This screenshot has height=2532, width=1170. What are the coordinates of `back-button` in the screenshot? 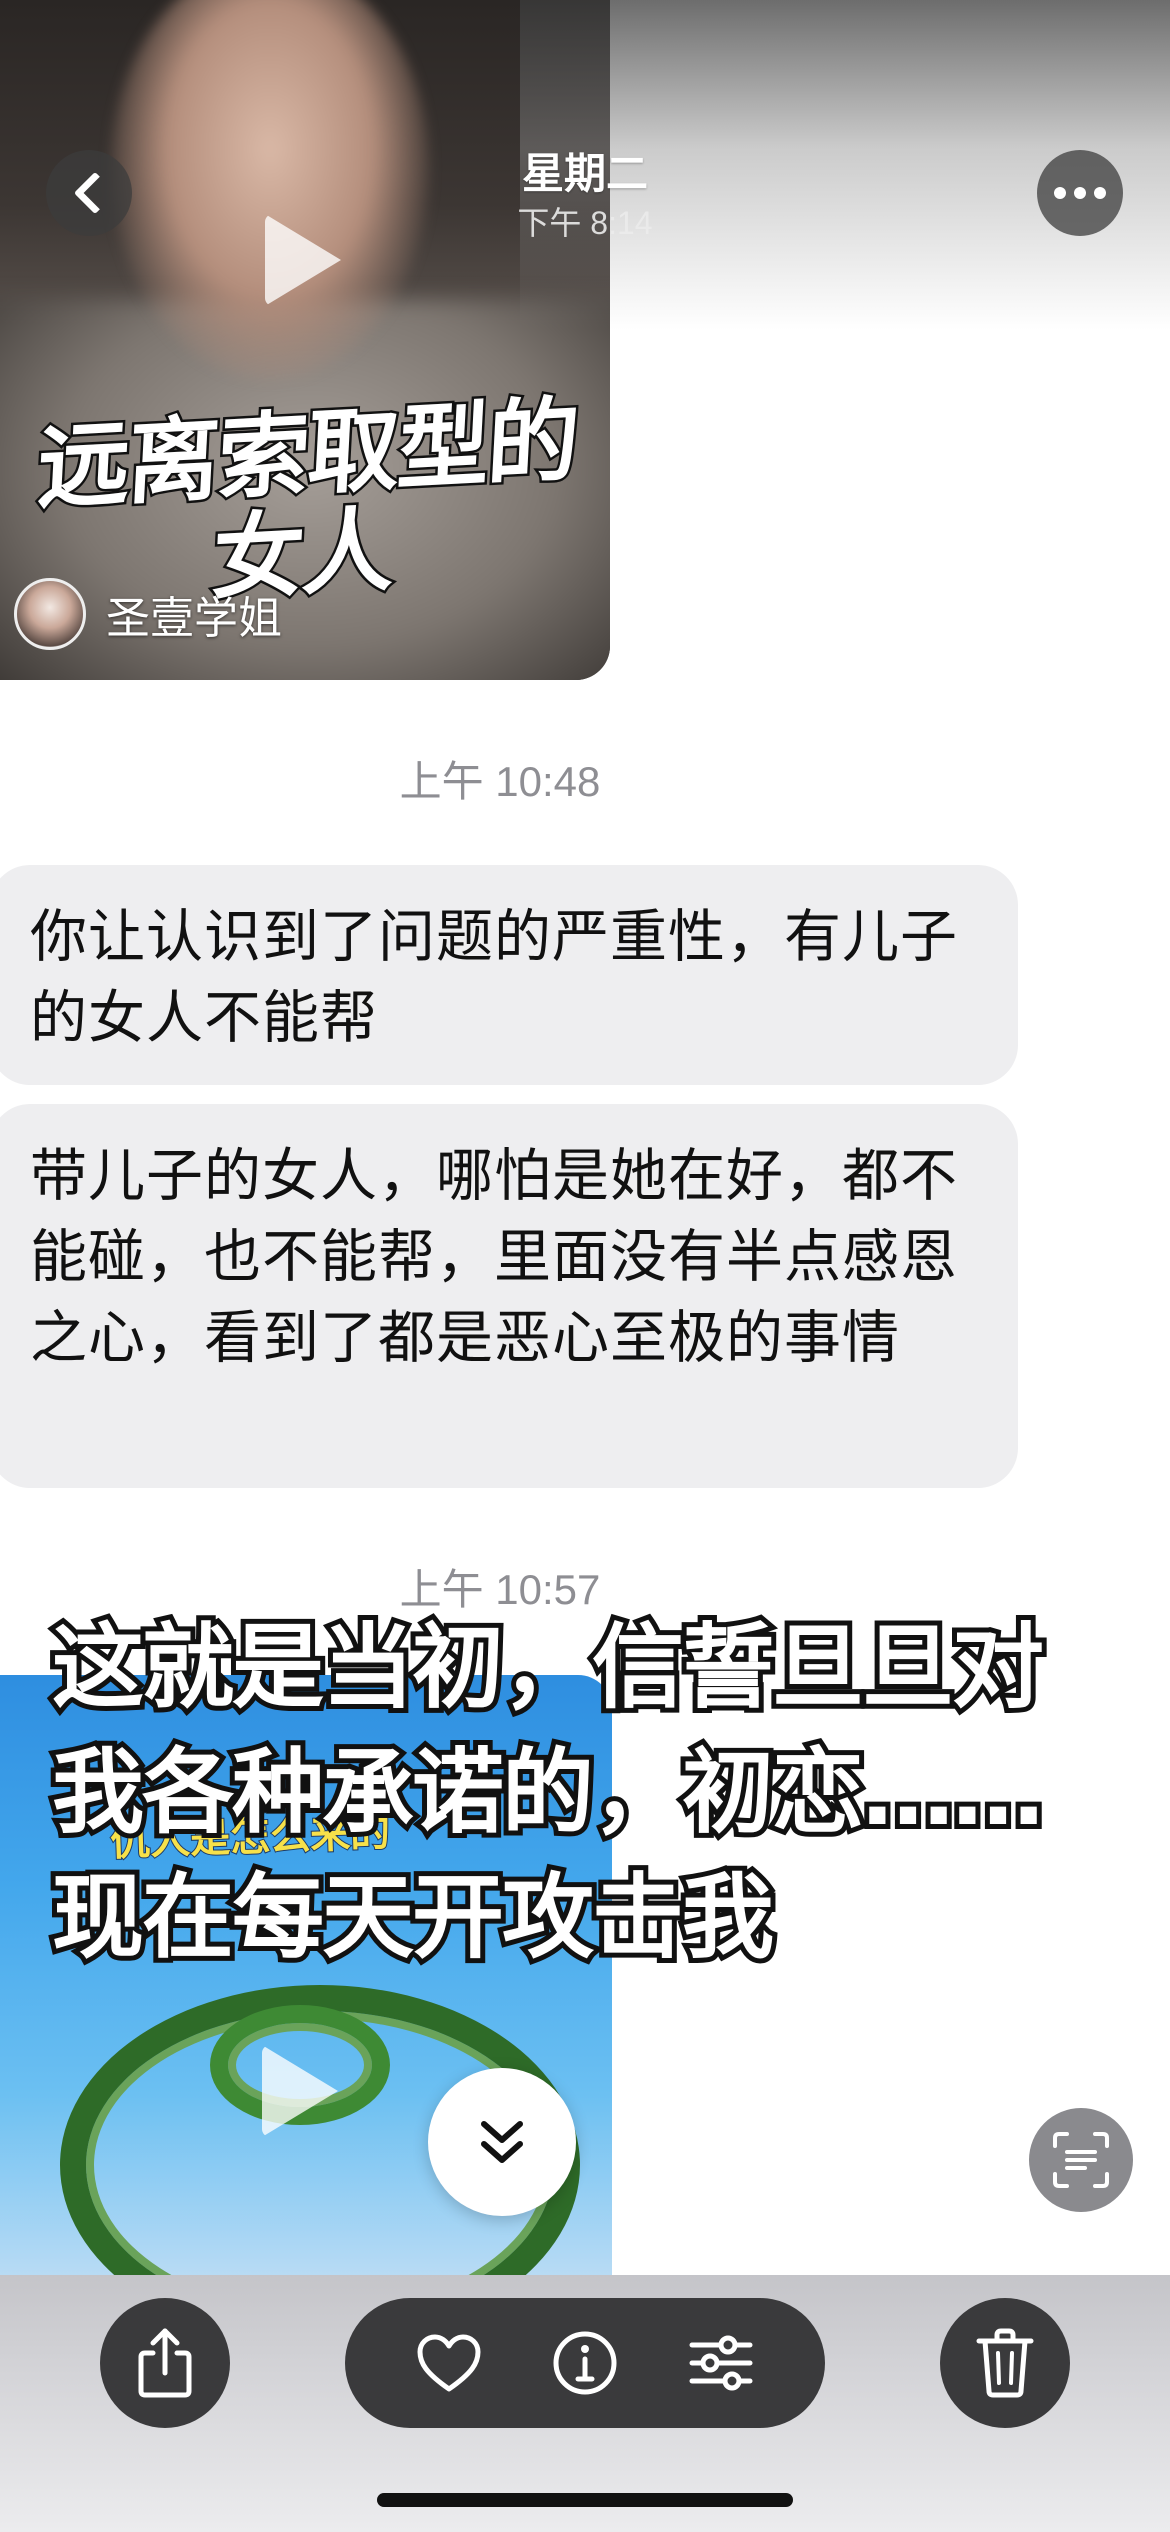 It's located at (89, 193).